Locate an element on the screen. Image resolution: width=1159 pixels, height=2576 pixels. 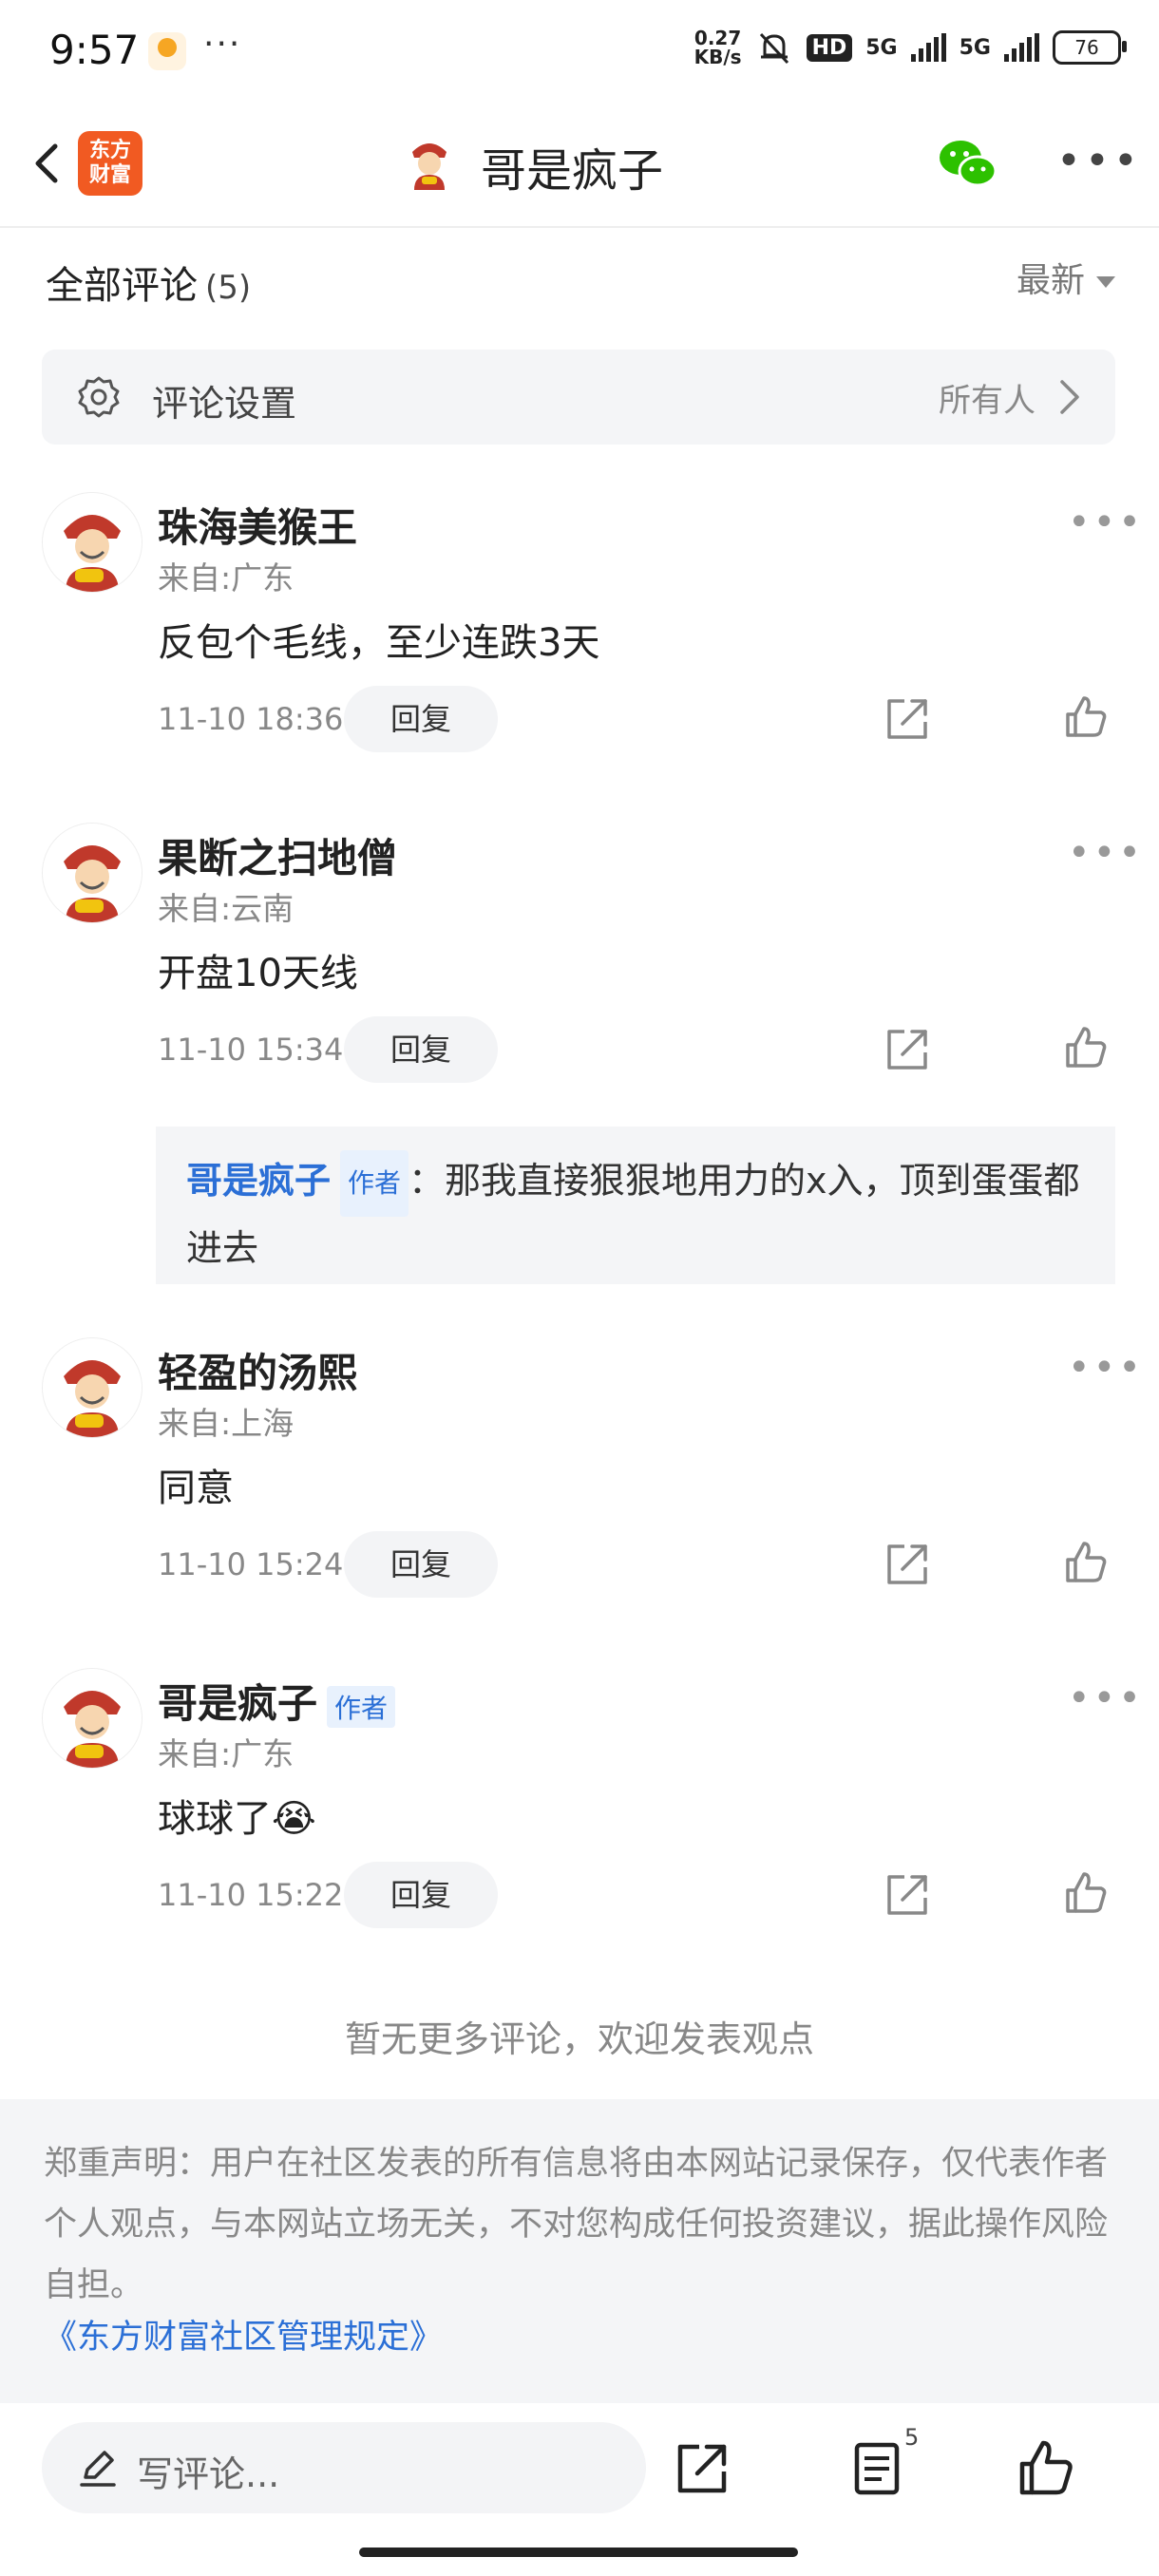
comment-count-badge: 5 is located at coordinates (912, 2437).